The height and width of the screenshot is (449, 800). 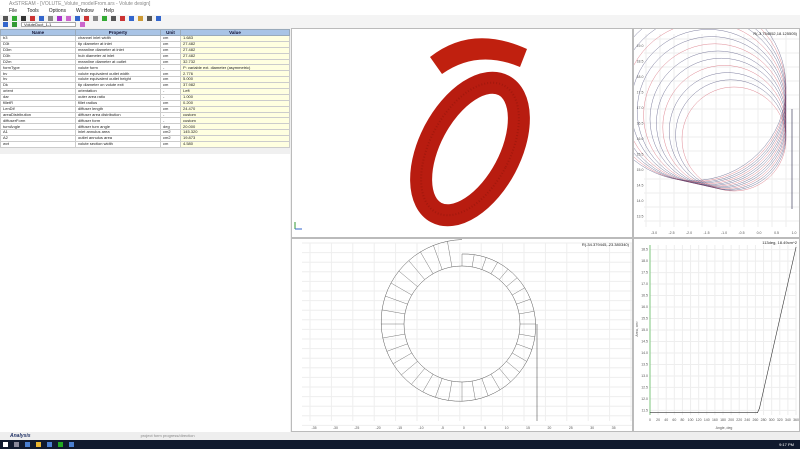 What do you see at coordinates (13, 11) in the screenshot?
I see `menu-file: File` at bounding box center [13, 11].